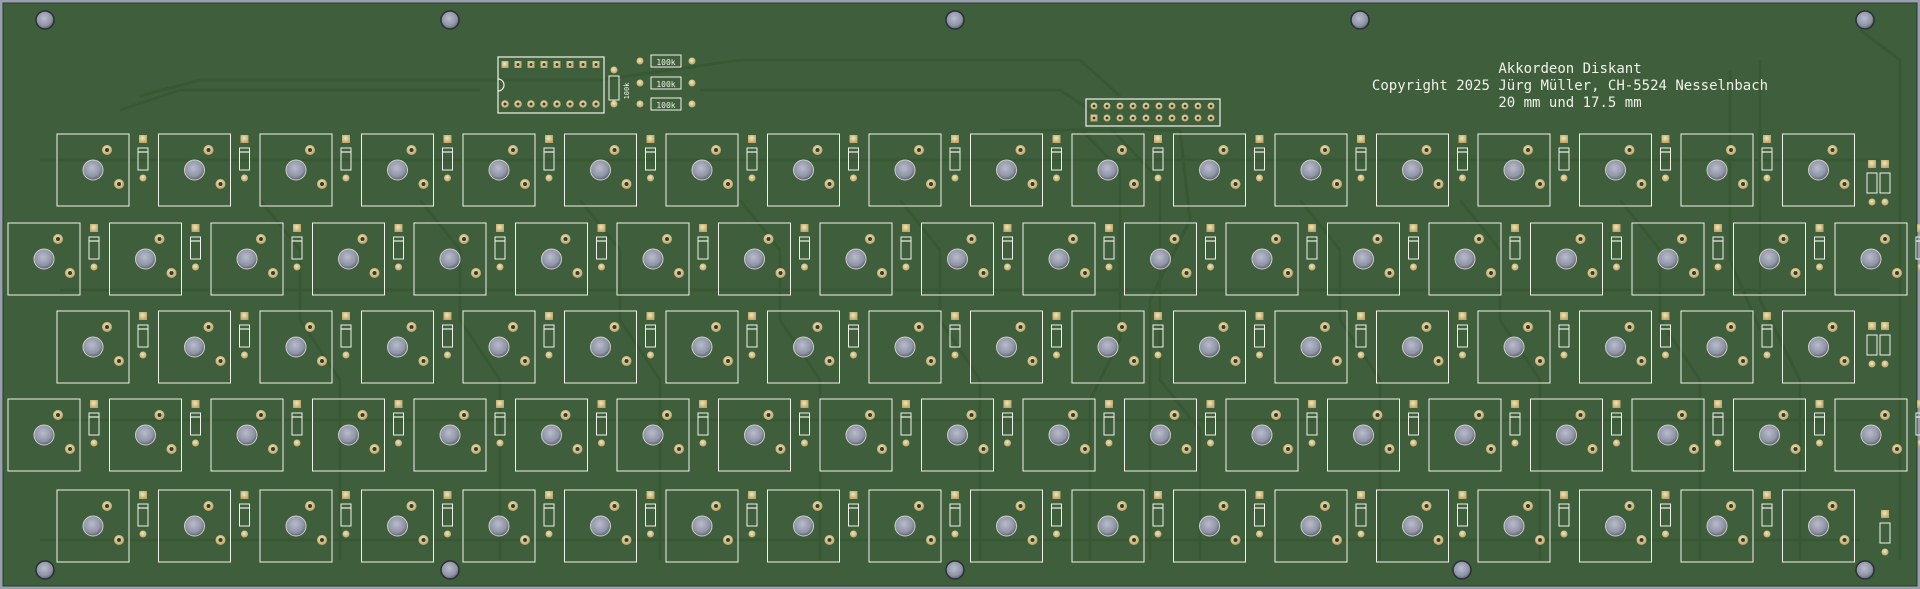  Describe the element at coordinates (665, 62) in the screenshot. I see `resistor-r1-value: 100k` at that location.